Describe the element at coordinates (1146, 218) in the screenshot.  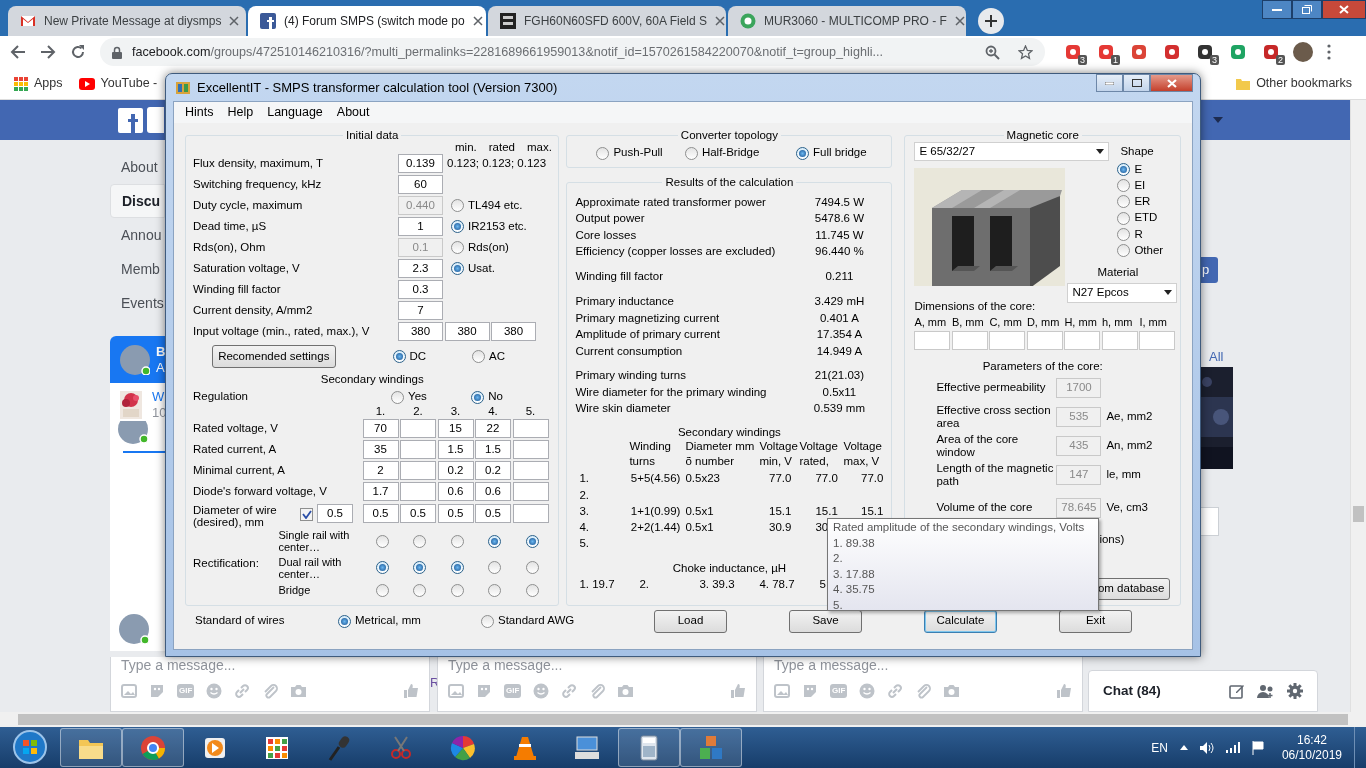
I see `radio-label: ETD` at that location.